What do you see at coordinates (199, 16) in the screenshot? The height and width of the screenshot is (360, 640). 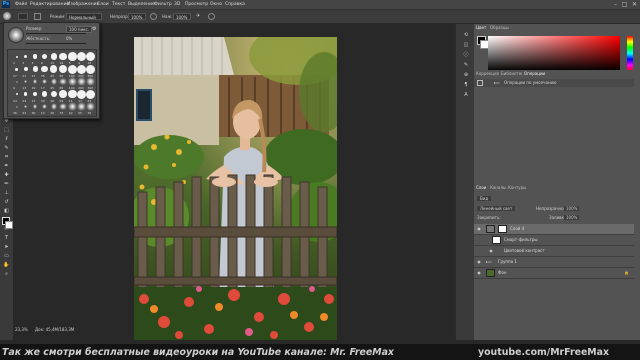 I see `airbrush-icon: ✈` at bounding box center [199, 16].